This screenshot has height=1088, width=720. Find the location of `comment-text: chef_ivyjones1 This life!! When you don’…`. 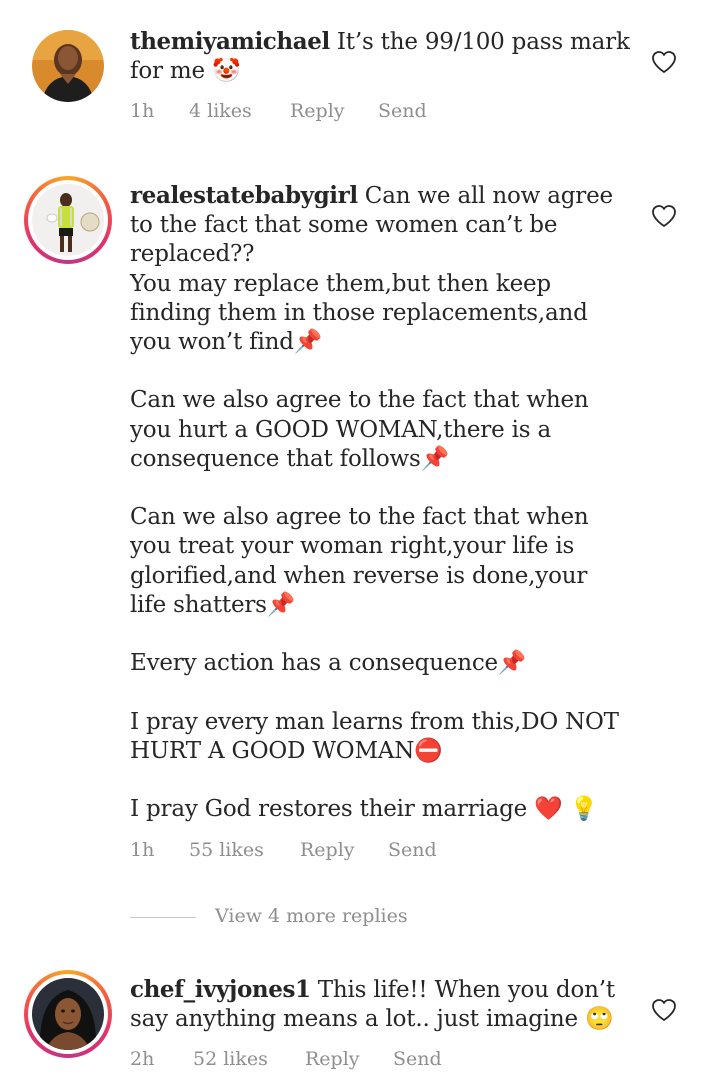

comment-text: chef_ivyjones1 This life!! When you don’… is located at coordinates (380, 1004).